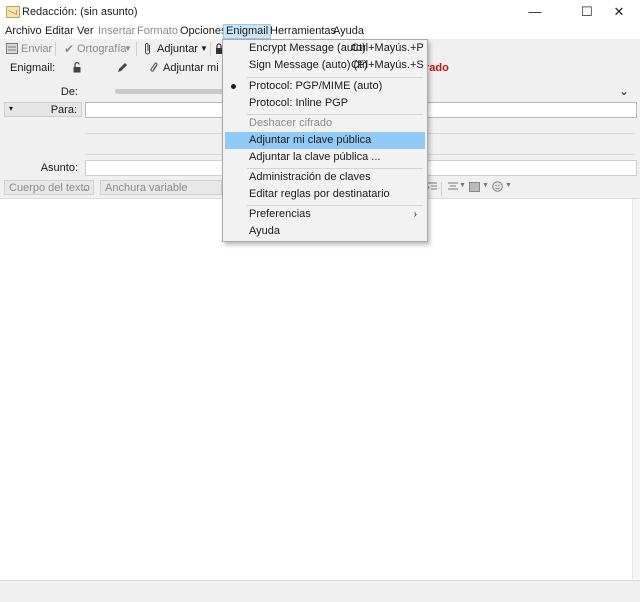  I want to click on menu-item-edit-recipient-rules: Editar reglas por destinatario, so click(325, 194).